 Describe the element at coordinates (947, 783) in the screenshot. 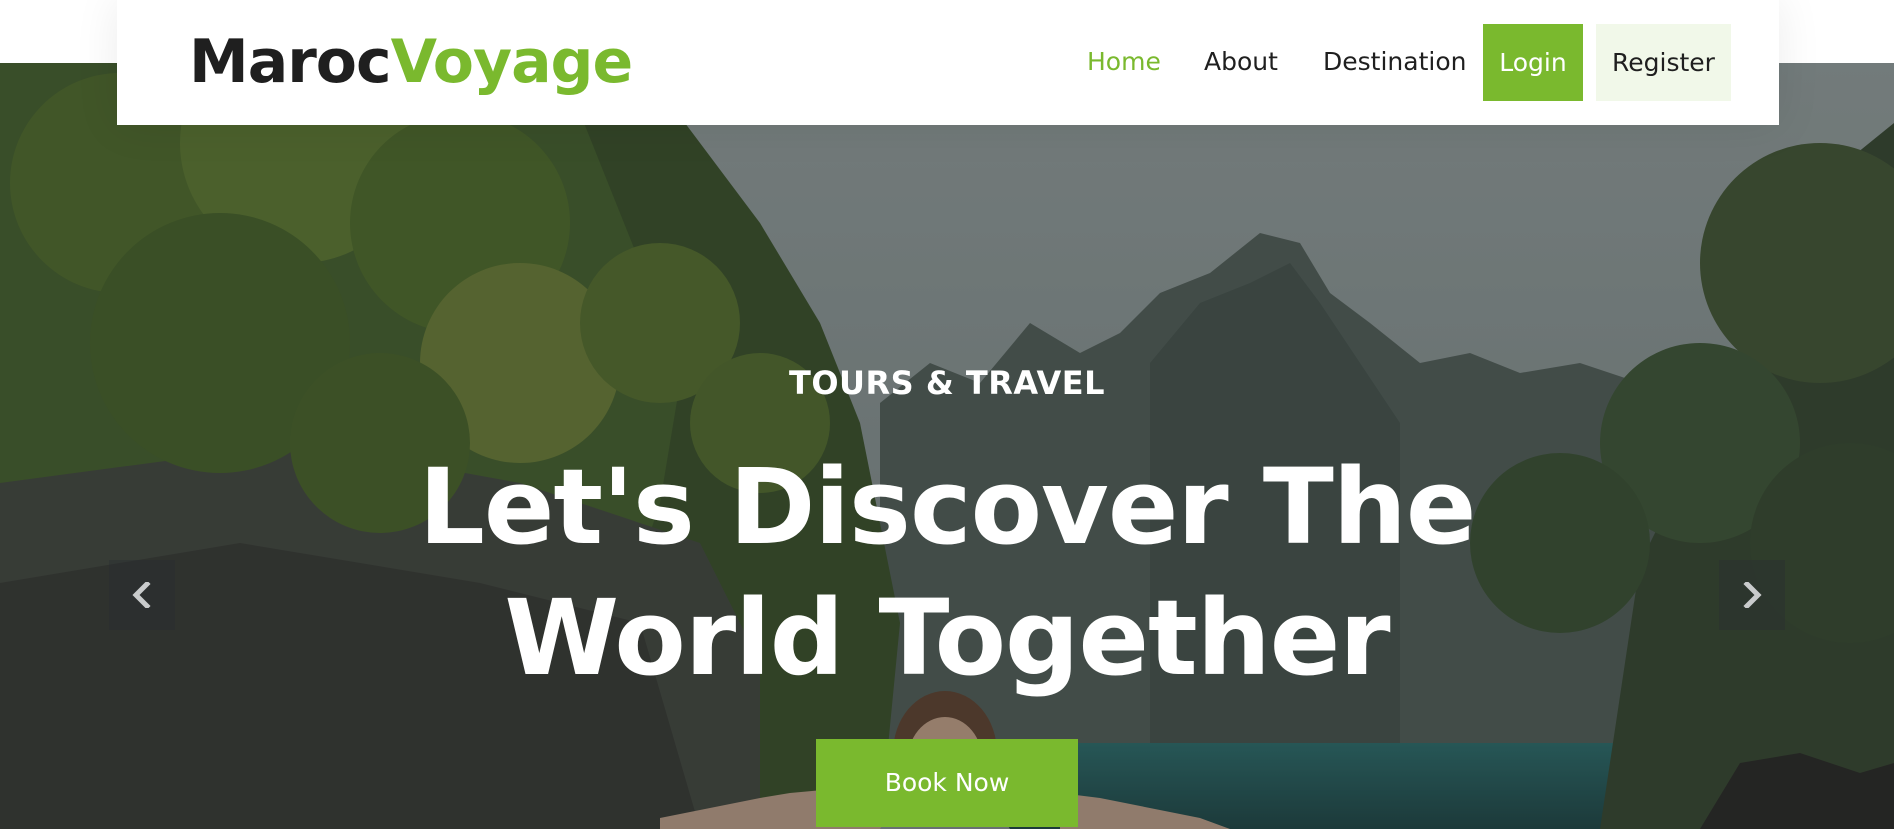

I see `book-now-button: Book Now` at that location.